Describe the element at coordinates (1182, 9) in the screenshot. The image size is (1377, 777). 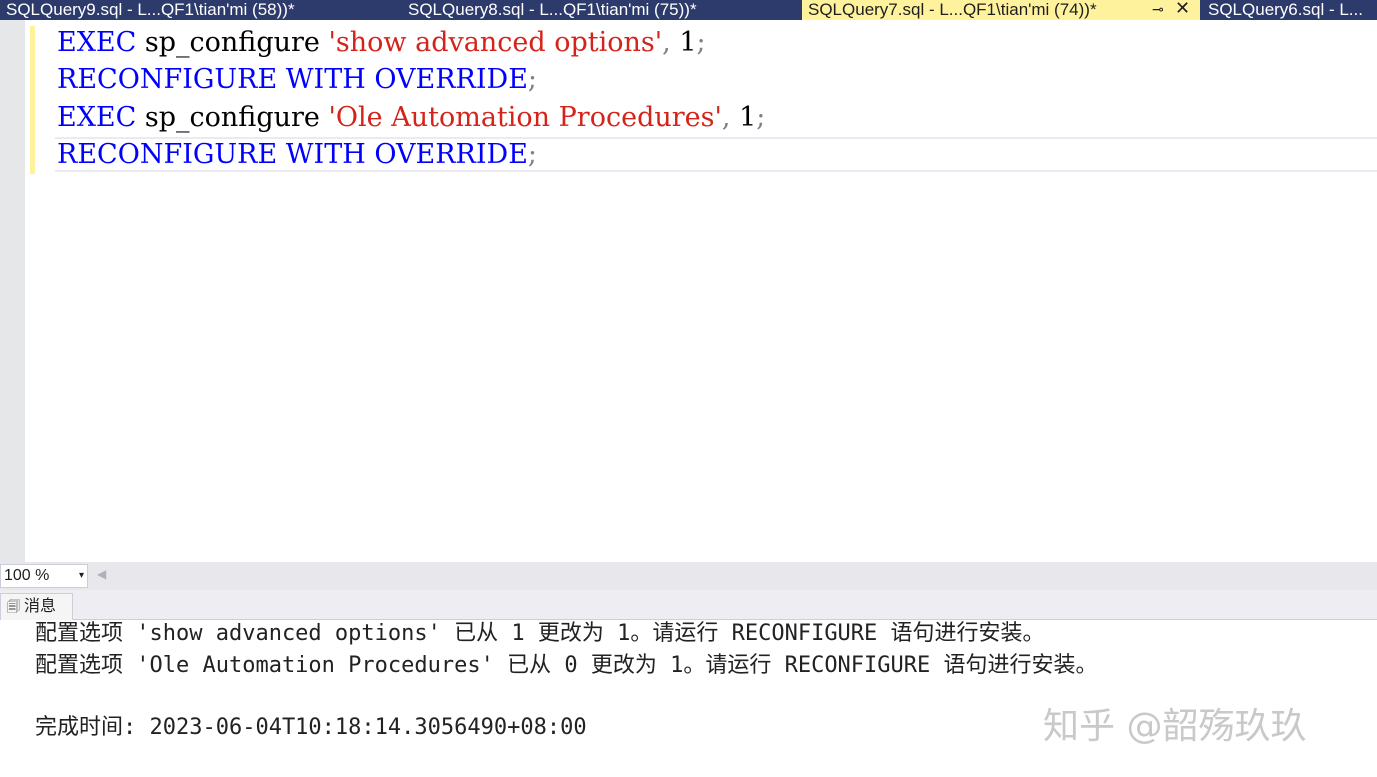
I see `close-icon: ✕` at that location.